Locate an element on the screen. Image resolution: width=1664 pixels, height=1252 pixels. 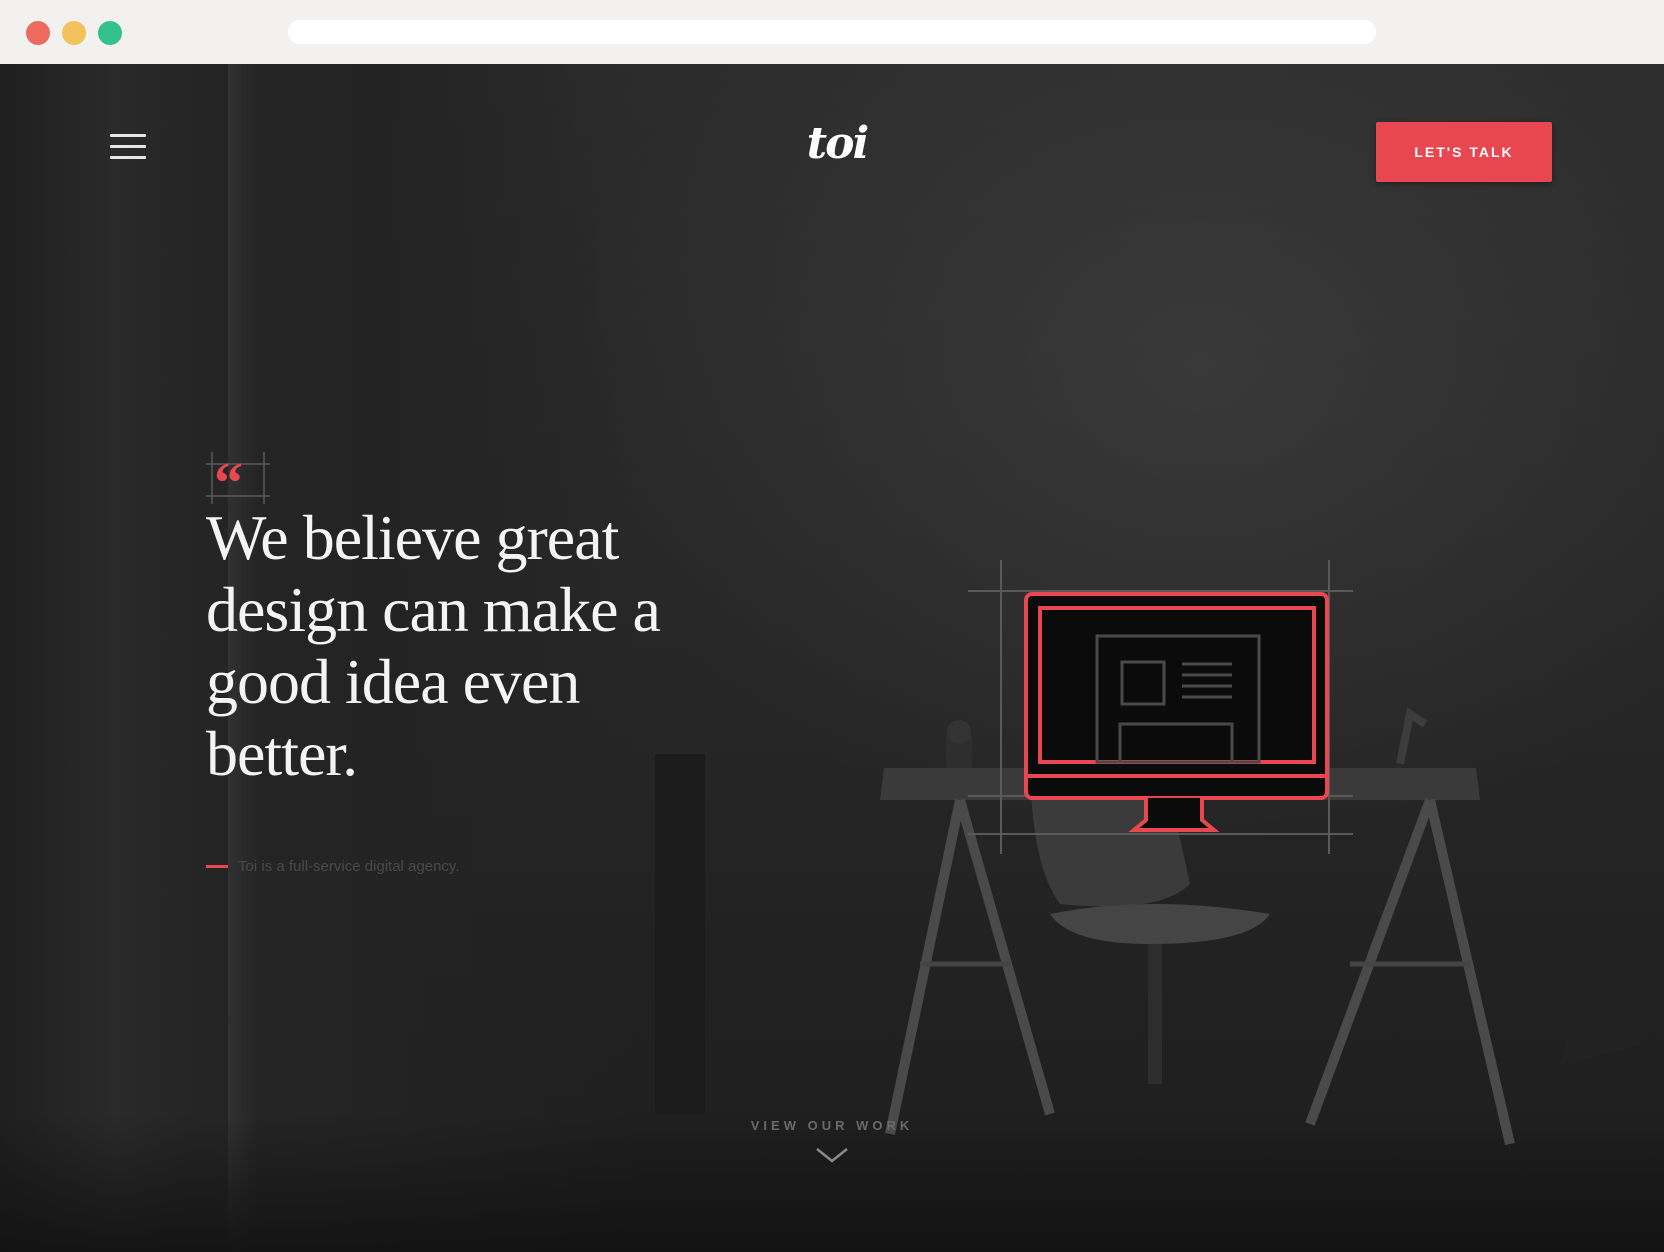
desk-legs is located at coordinates (1200, 972).